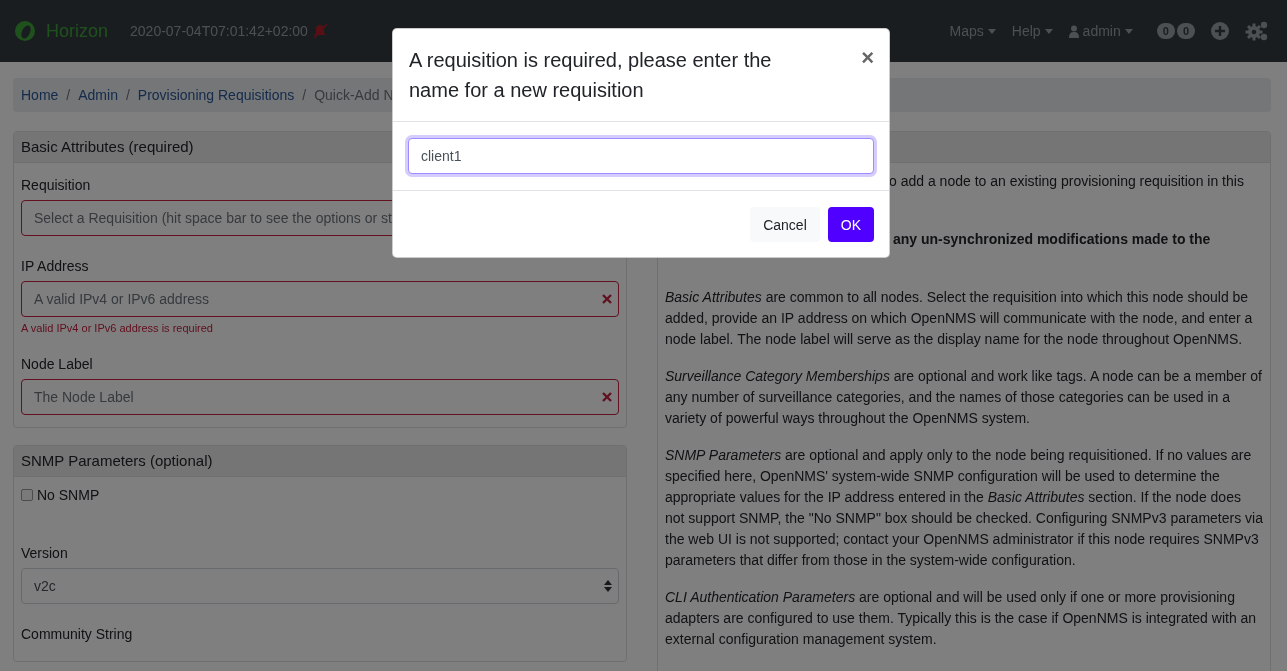 Image resolution: width=1287 pixels, height=671 pixels. What do you see at coordinates (40, 95) in the screenshot?
I see `breadcrumb-link: Home` at bounding box center [40, 95].